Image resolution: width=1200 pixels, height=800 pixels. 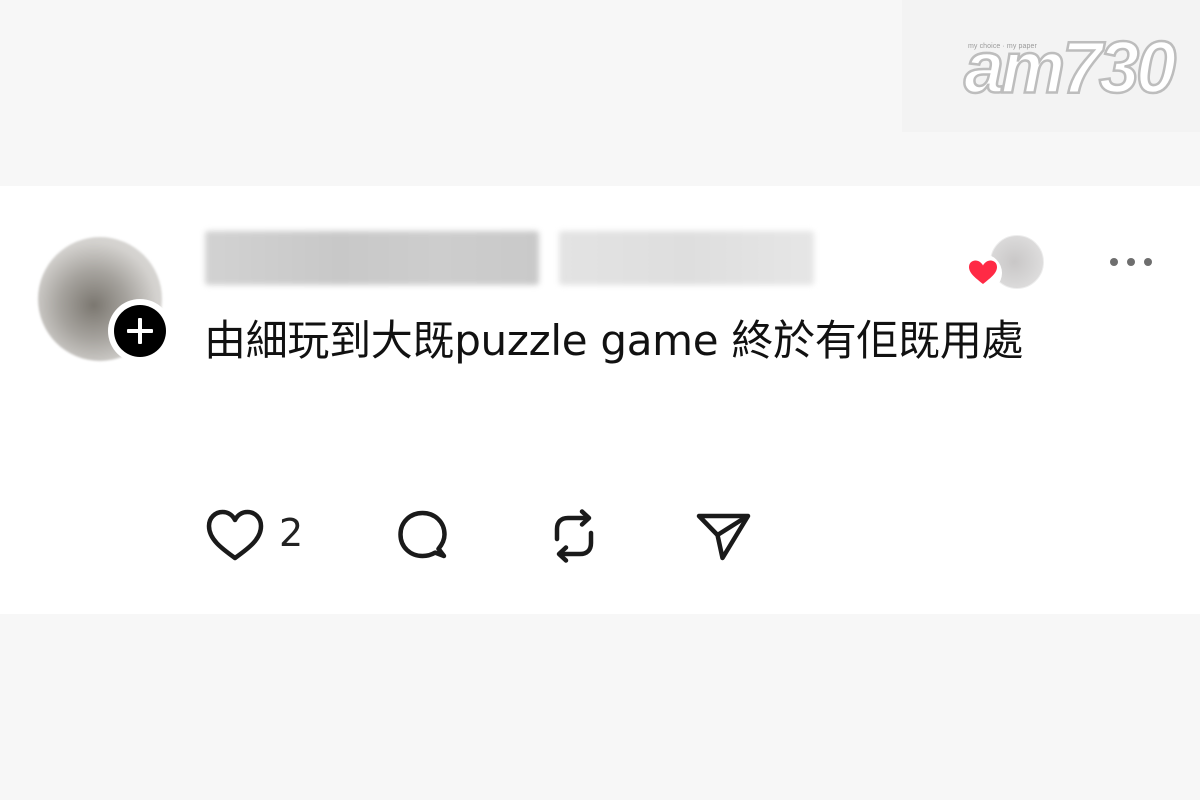 I want to click on plus-icon, so click(x=140, y=331).